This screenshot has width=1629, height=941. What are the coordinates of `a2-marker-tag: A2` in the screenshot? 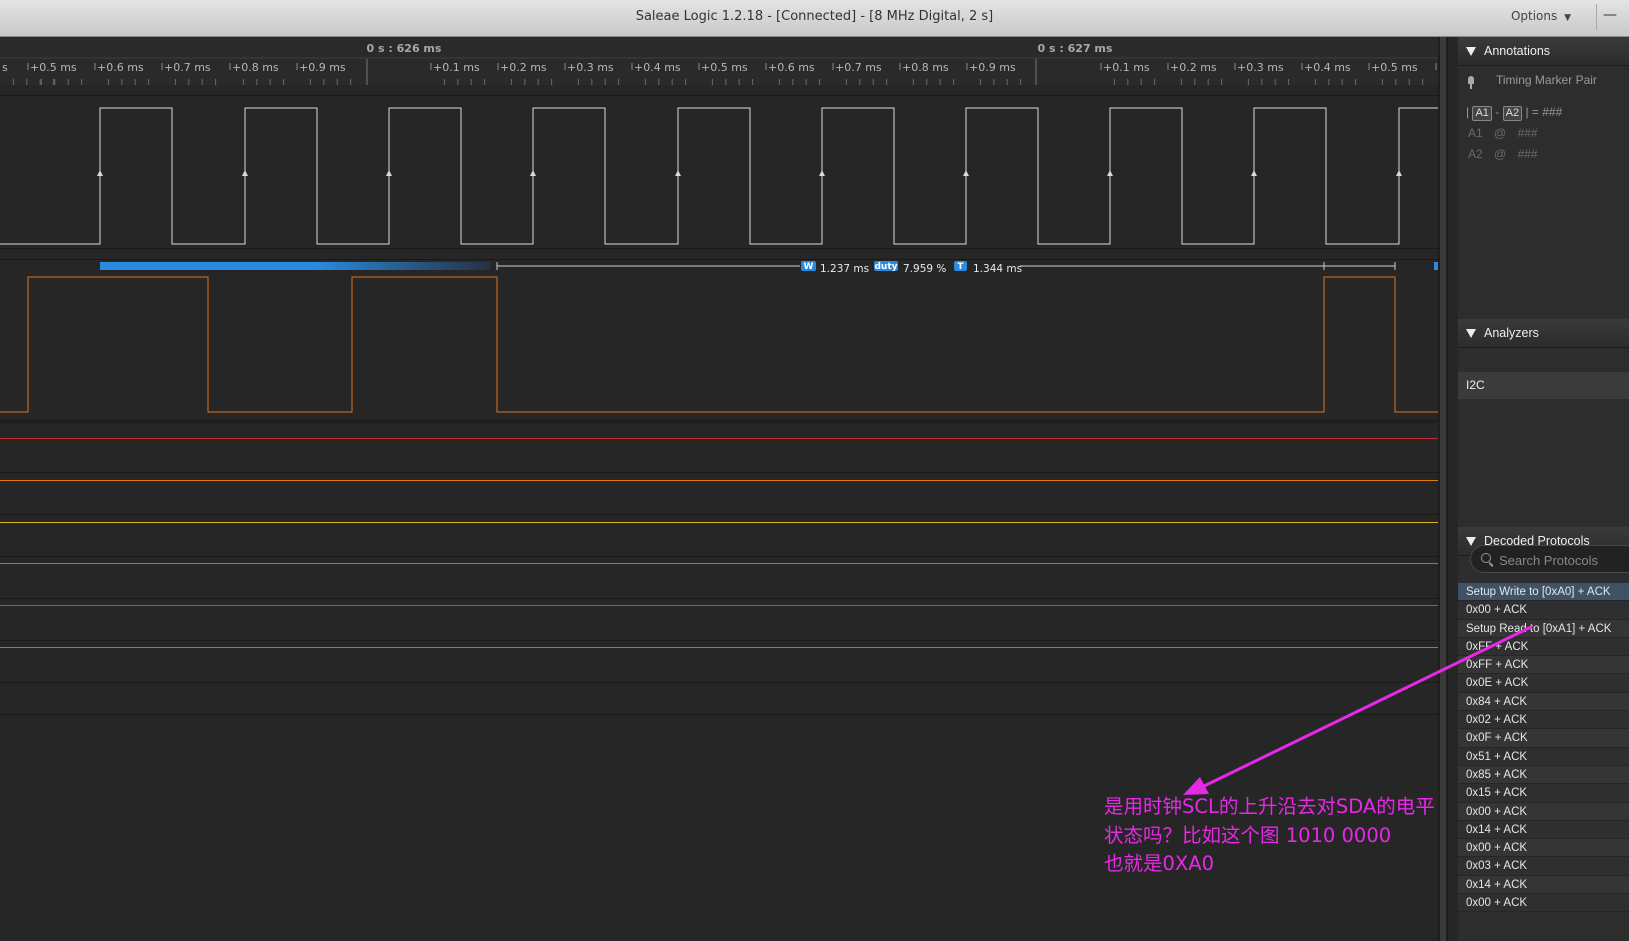 It's located at (1512, 113).